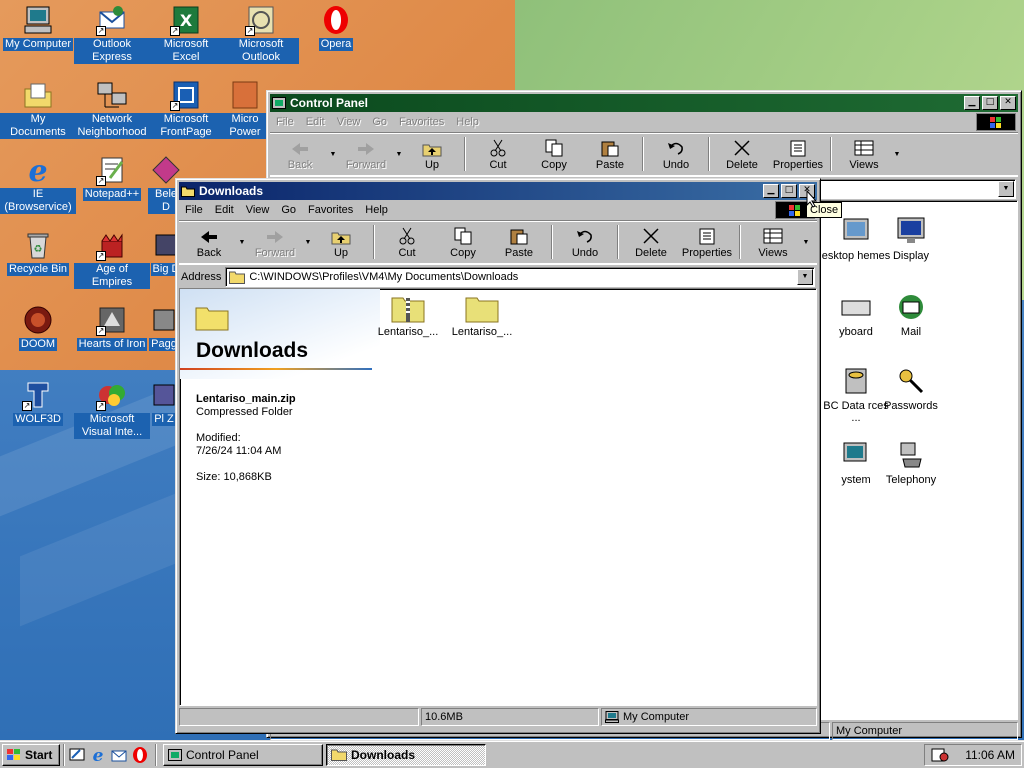 The image size is (1024, 768). I want to click on desktop-icon-wolf3d: ↗ WOLF3D, so click(38, 402).